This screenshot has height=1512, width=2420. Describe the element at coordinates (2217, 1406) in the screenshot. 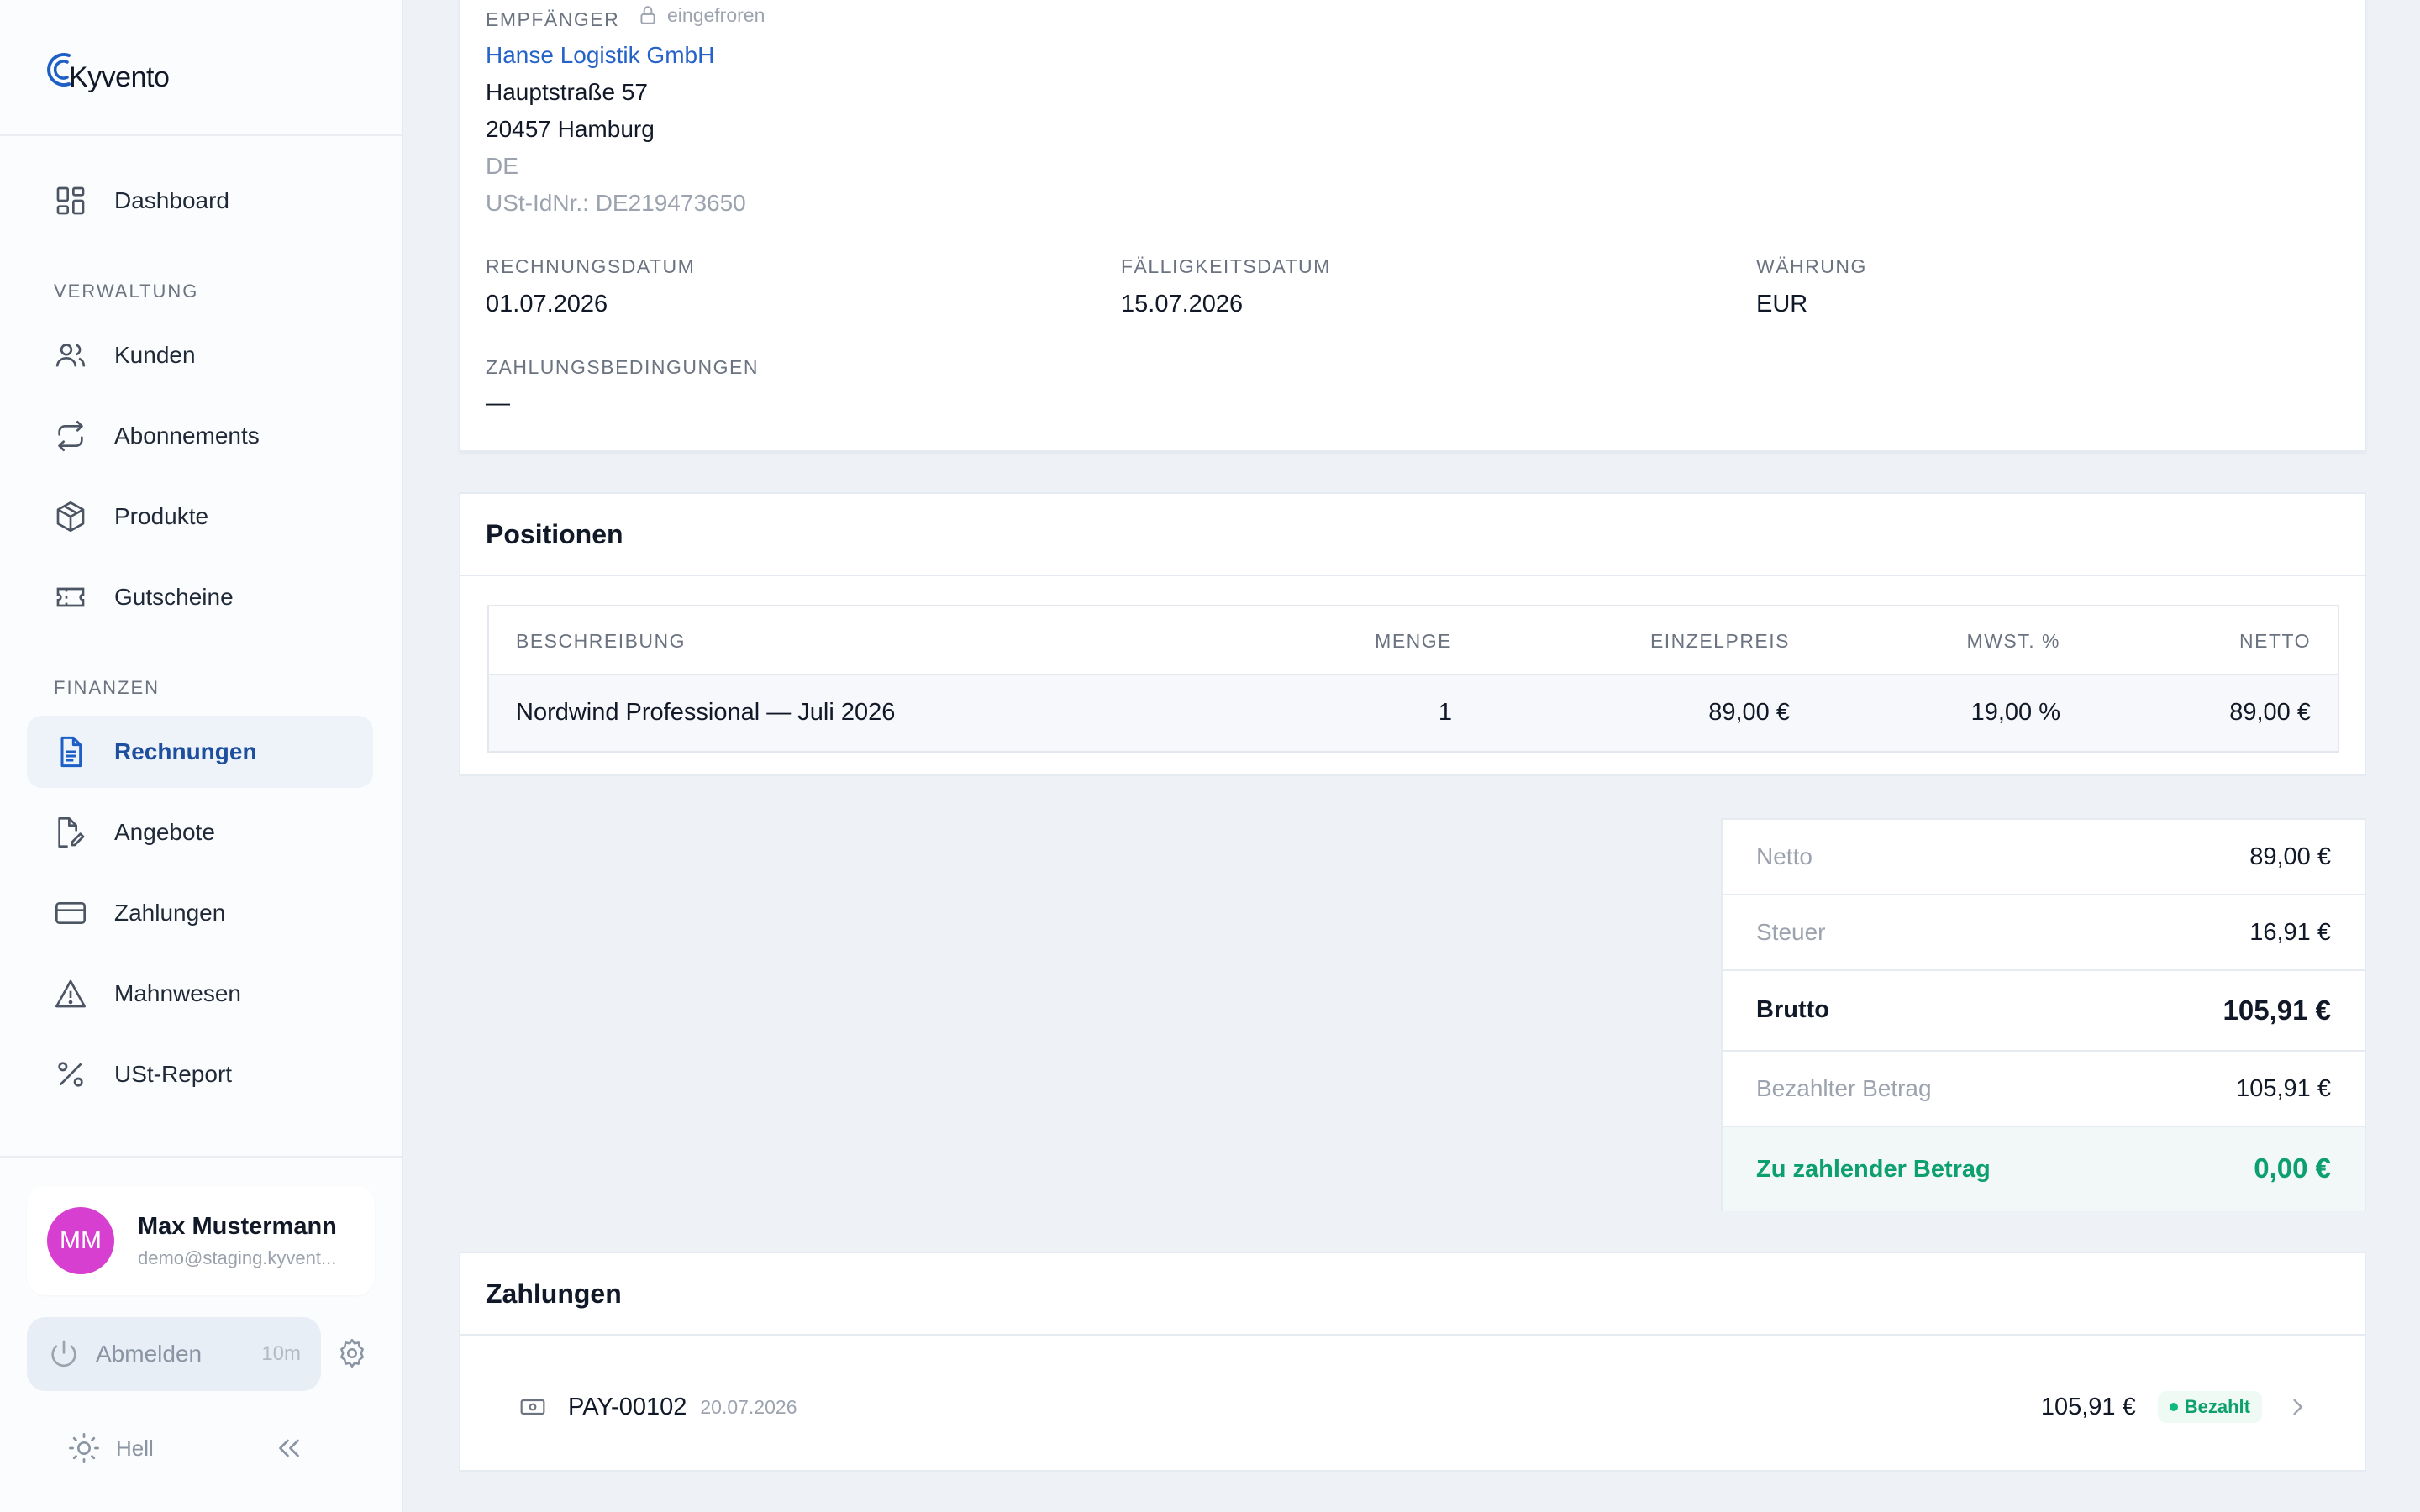

I see `status-label: Bezahlt` at that location.